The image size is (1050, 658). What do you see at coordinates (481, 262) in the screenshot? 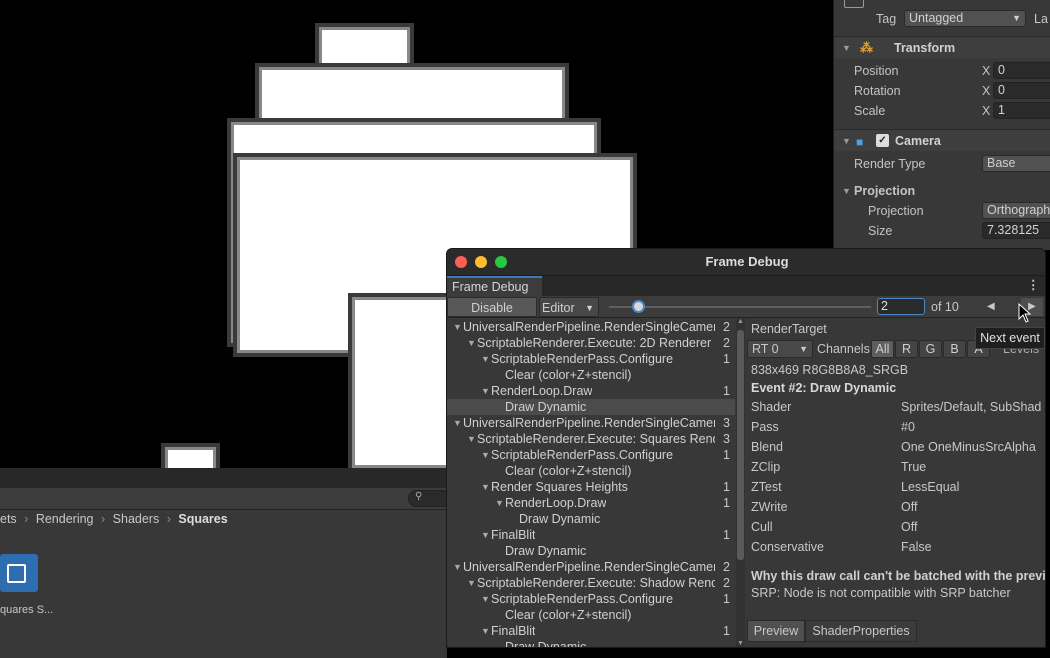
I see `minimize-button` at bounding box center [481, 262].